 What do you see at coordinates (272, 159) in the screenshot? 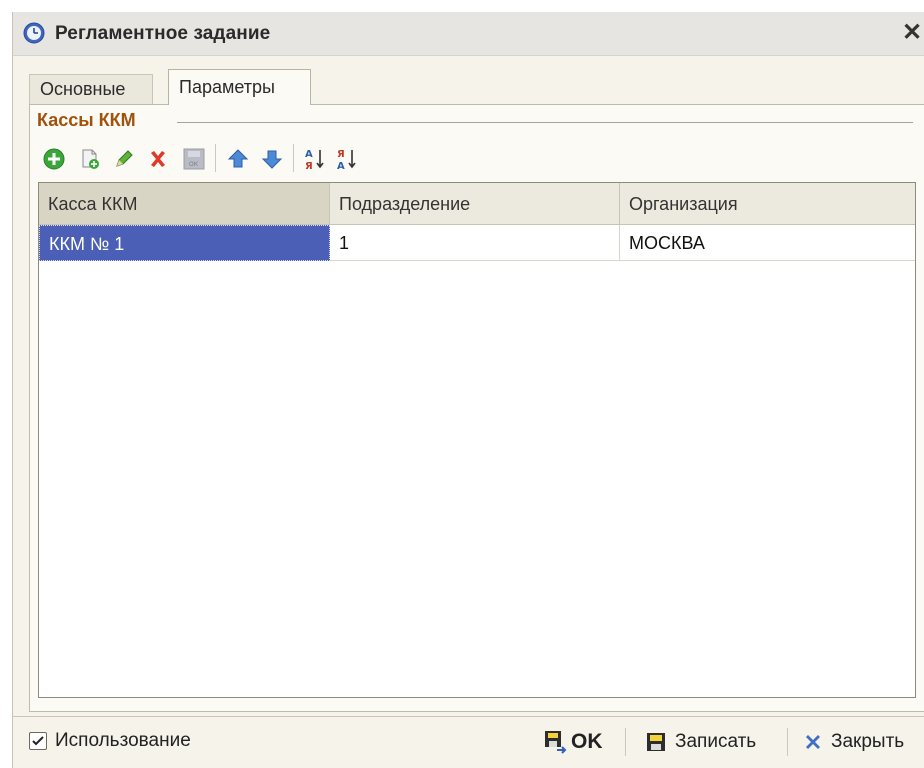
I see `move-down-icon` at bounding box center [272, 159].